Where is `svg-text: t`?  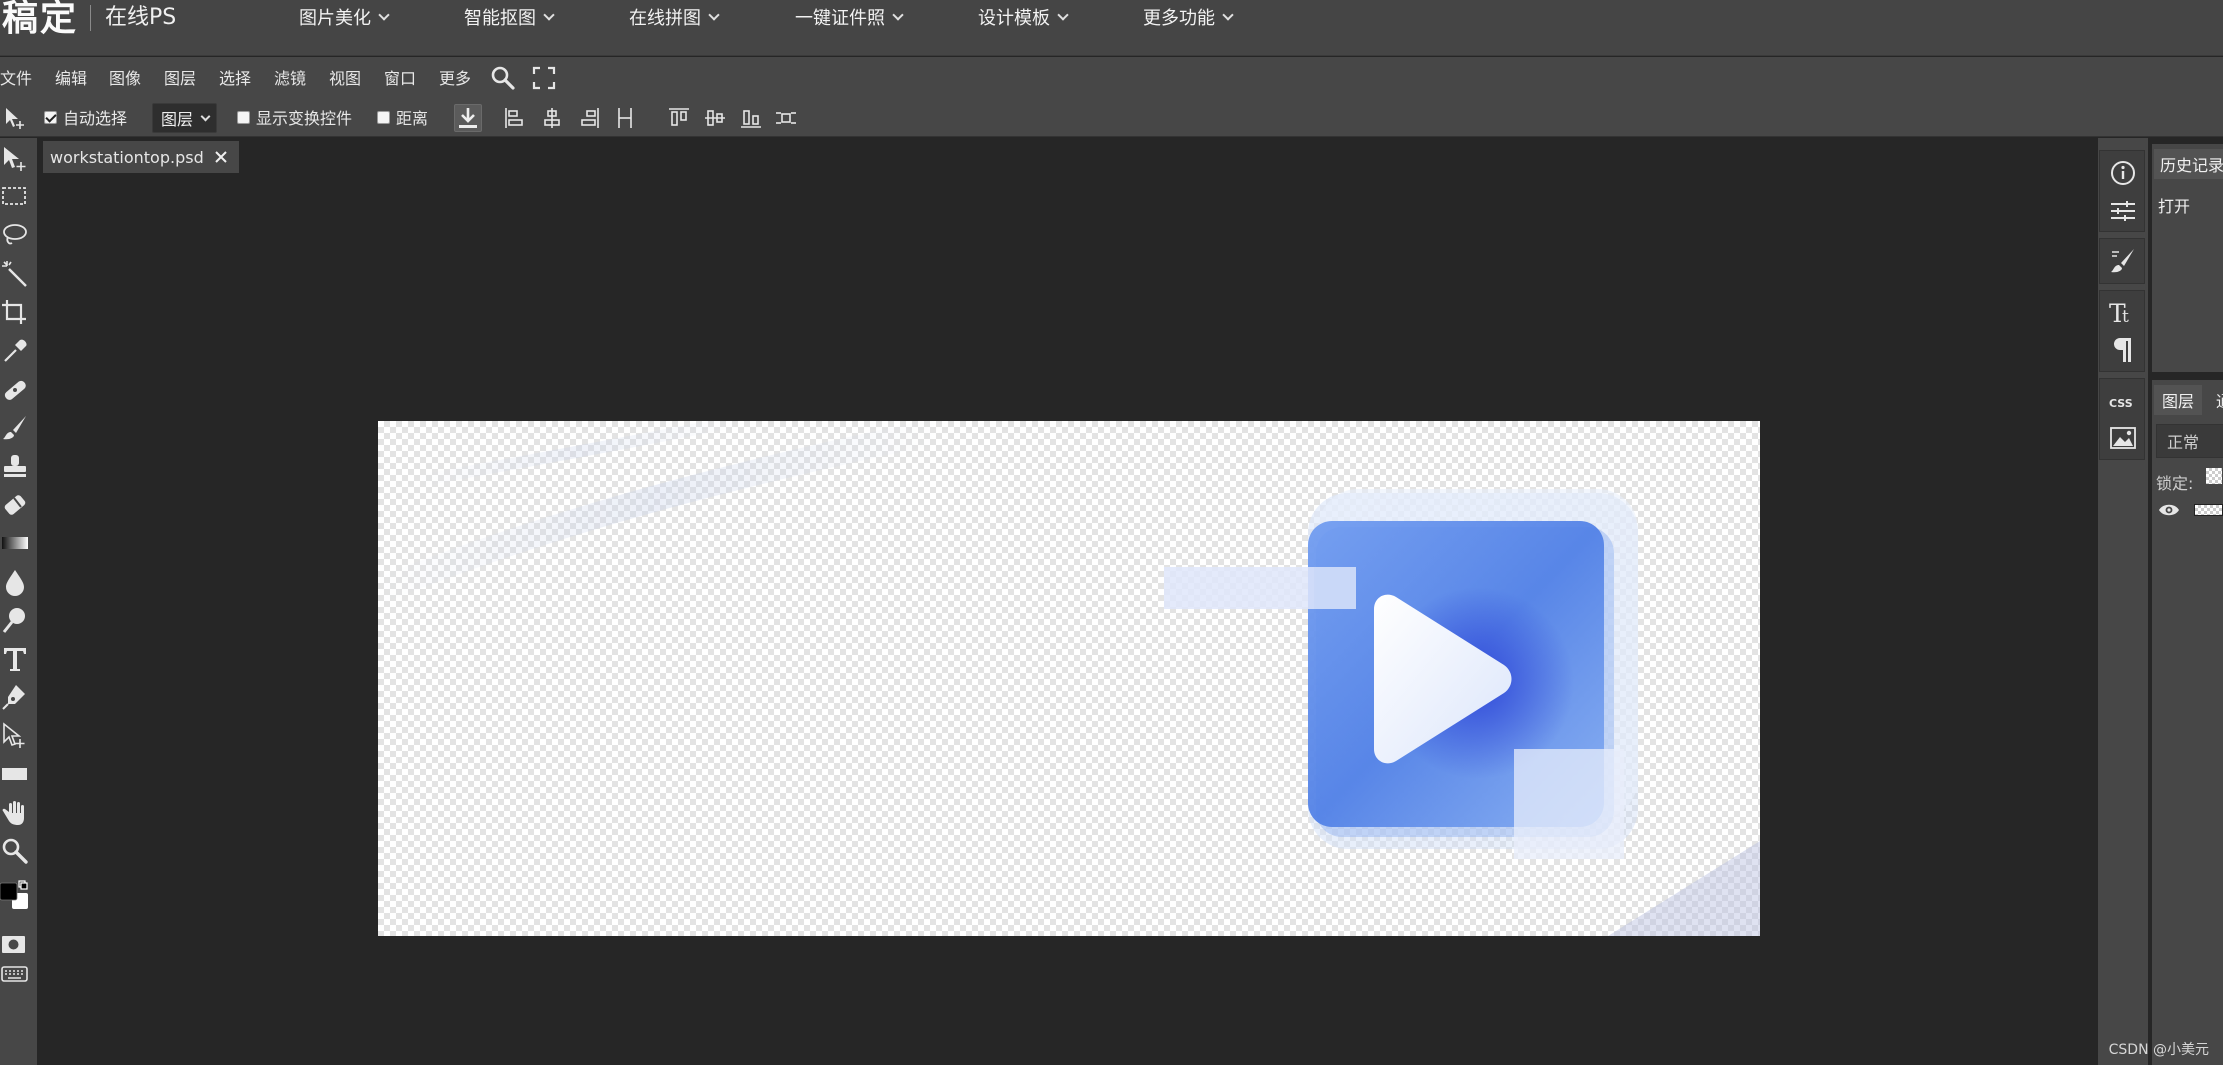 svg-text: t is located at coordinates (2125, 317).